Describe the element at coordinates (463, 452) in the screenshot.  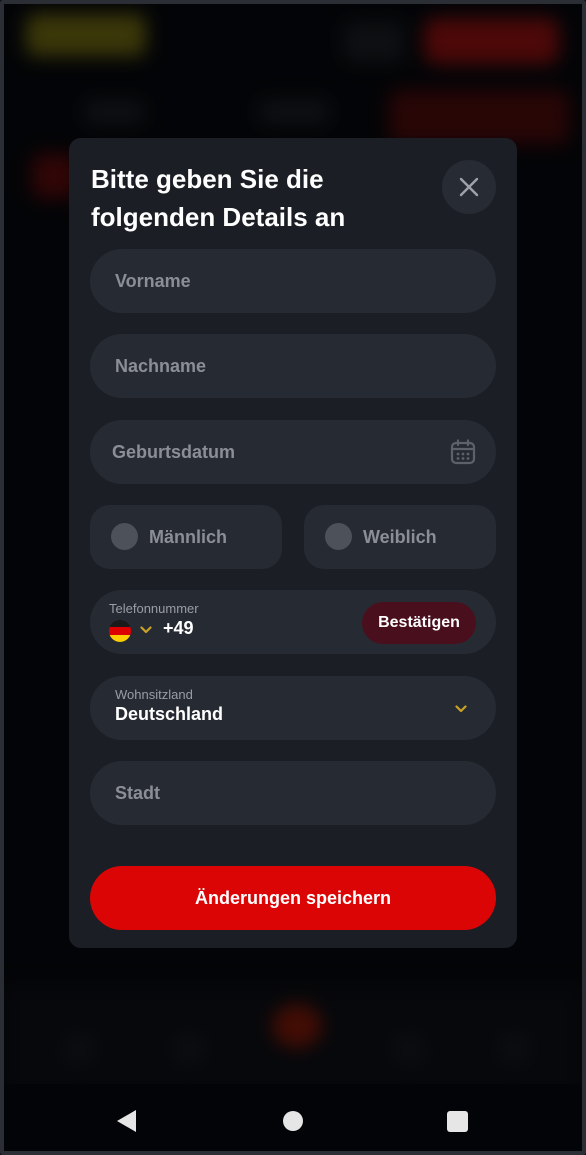
I see `calendar-icon` at that location.